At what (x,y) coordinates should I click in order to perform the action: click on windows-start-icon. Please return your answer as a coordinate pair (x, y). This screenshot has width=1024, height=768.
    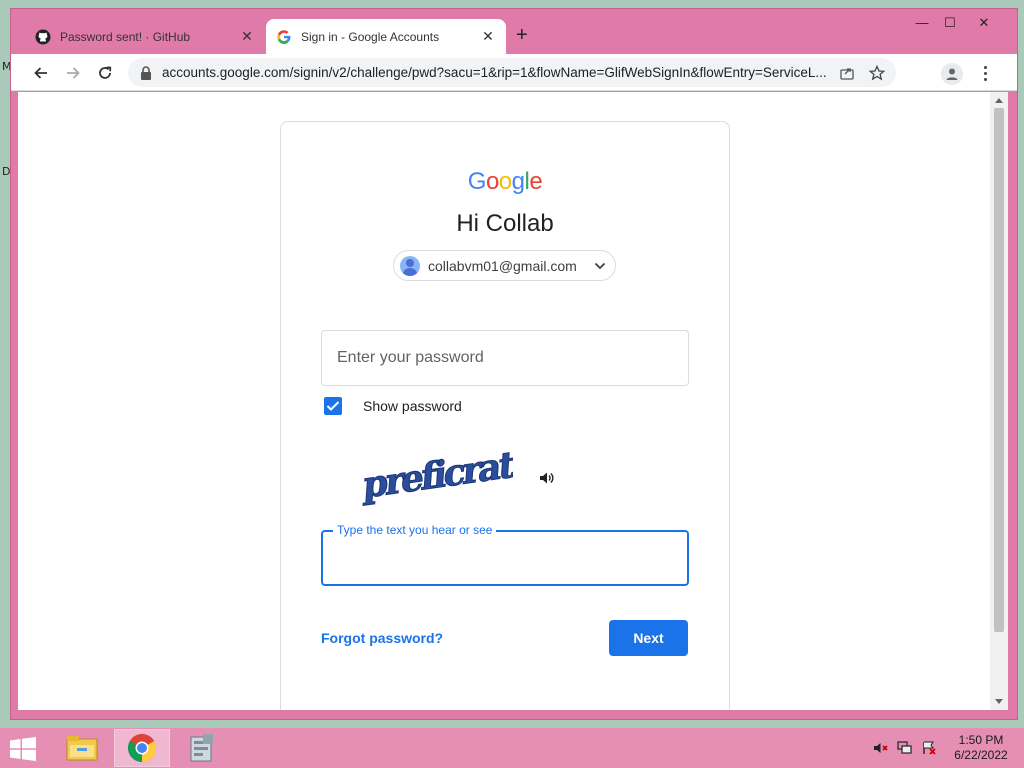
    Looking at the image, I should click on (24, 749).